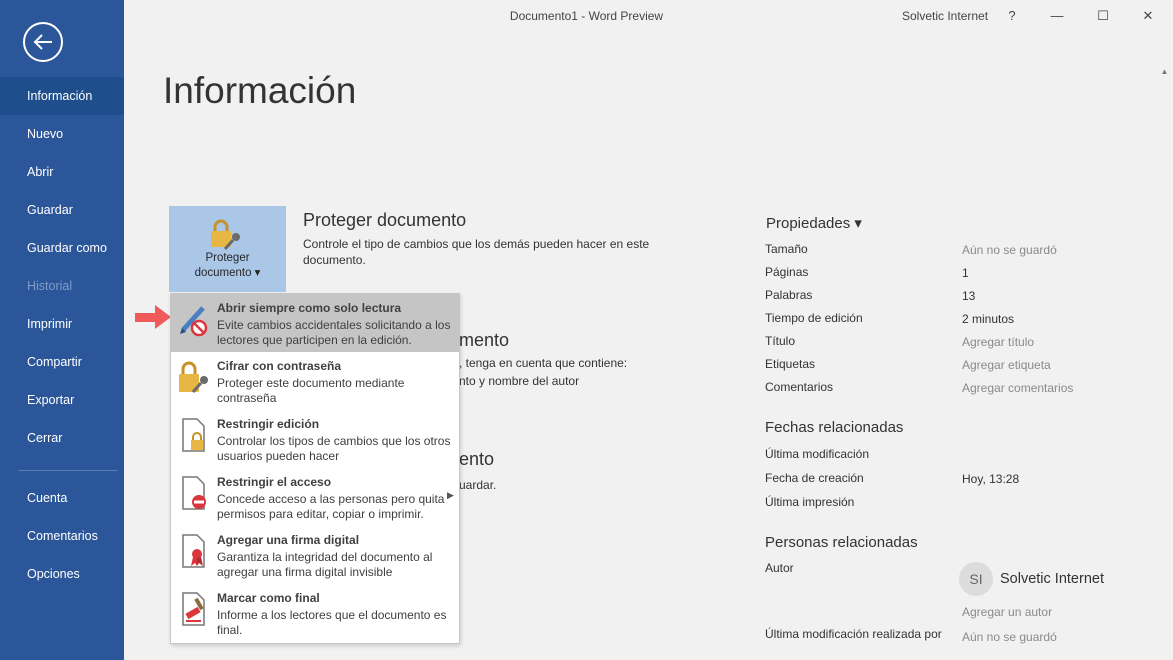 The image size is (1173, 660). What do you see at coordinates (62, 172) in the screenshot?
I see `nav-abrir: Abrir` at bounding box center [62, 172].